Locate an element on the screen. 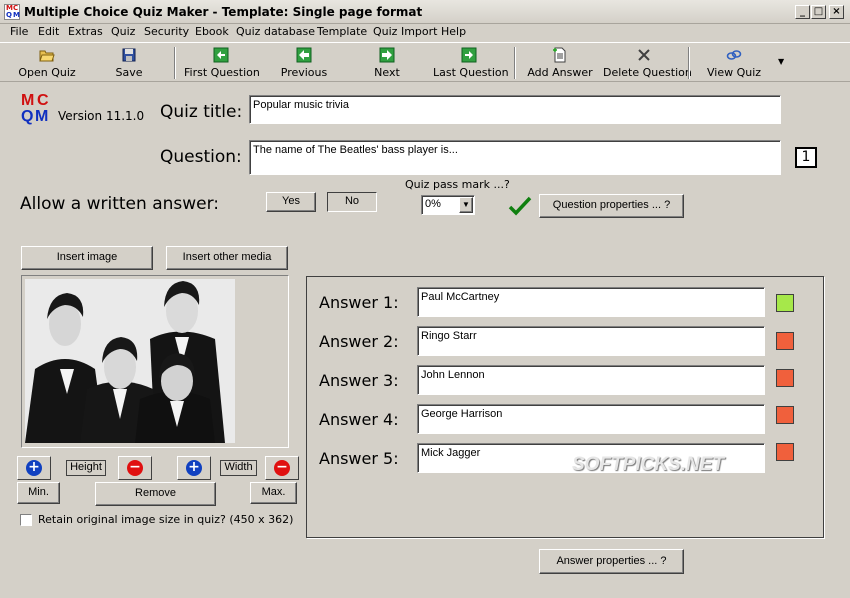 Image resolution: width=850 pixels, height=598 pixels. insert-image-button: Insert image is located at coordinates (87, 258).